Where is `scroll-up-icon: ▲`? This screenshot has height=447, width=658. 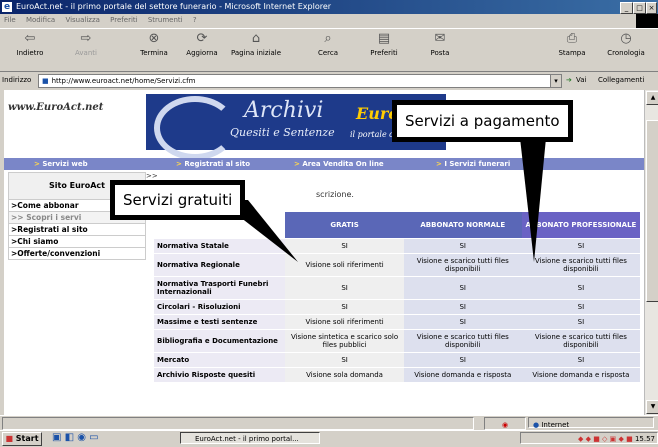 scroll-up-icon: ▲ is located at coordinates (652, 98).